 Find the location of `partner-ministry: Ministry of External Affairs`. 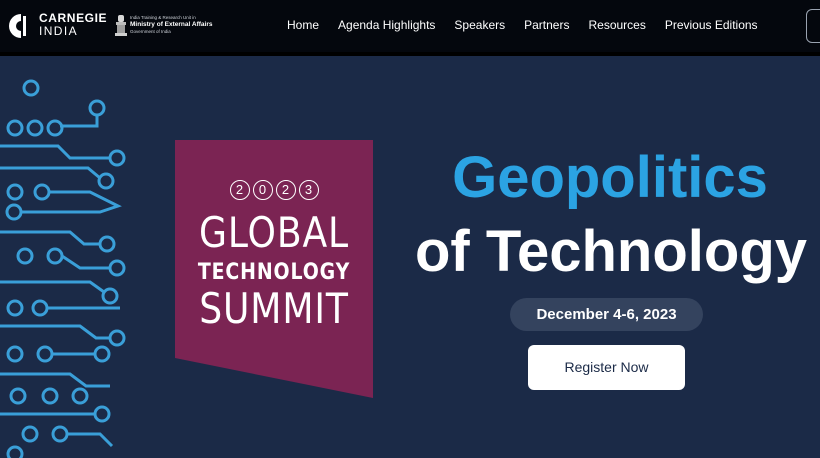

partner-ministry: Ministry of External Affairs is located at coordinates (171, 24).